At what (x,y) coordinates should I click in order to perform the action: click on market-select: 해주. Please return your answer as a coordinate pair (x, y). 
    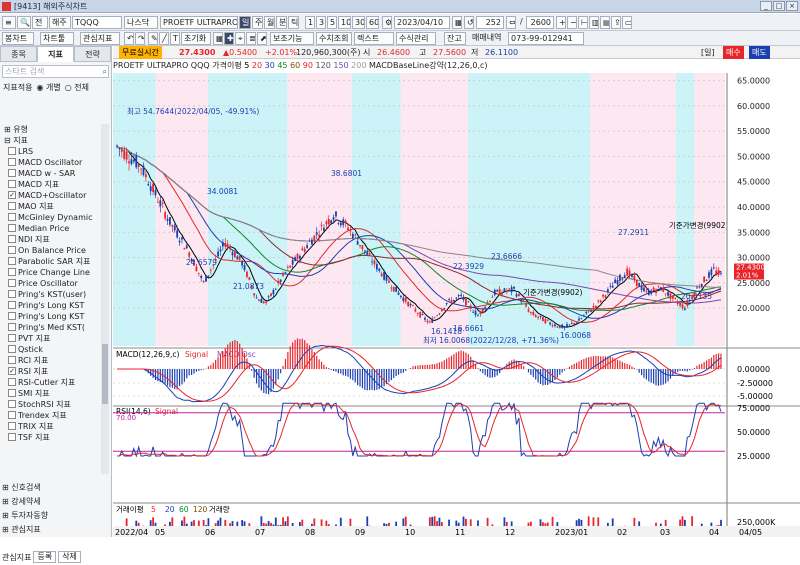
    Looking at the image, I should click on (60, 22).